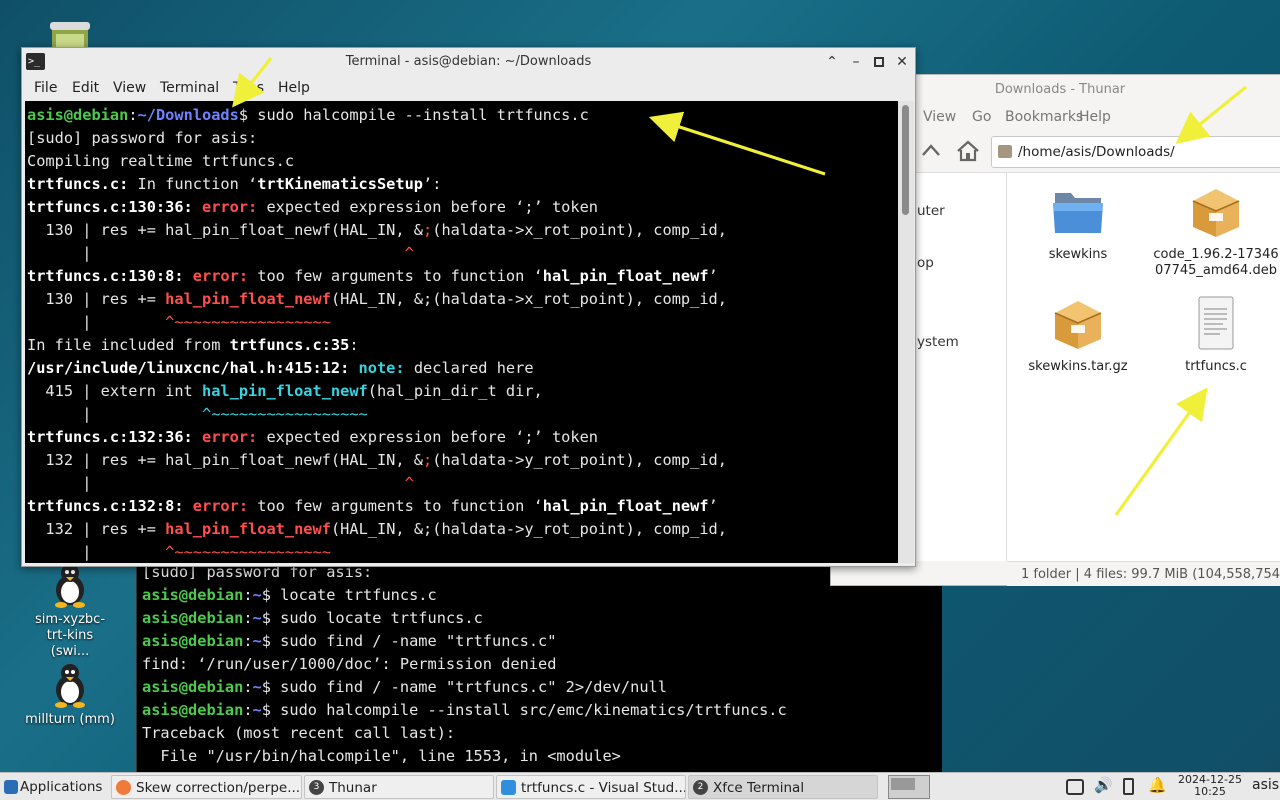  I want to click on file-item-trtfuncs: trtfuncs.c, so click(1215, 335).